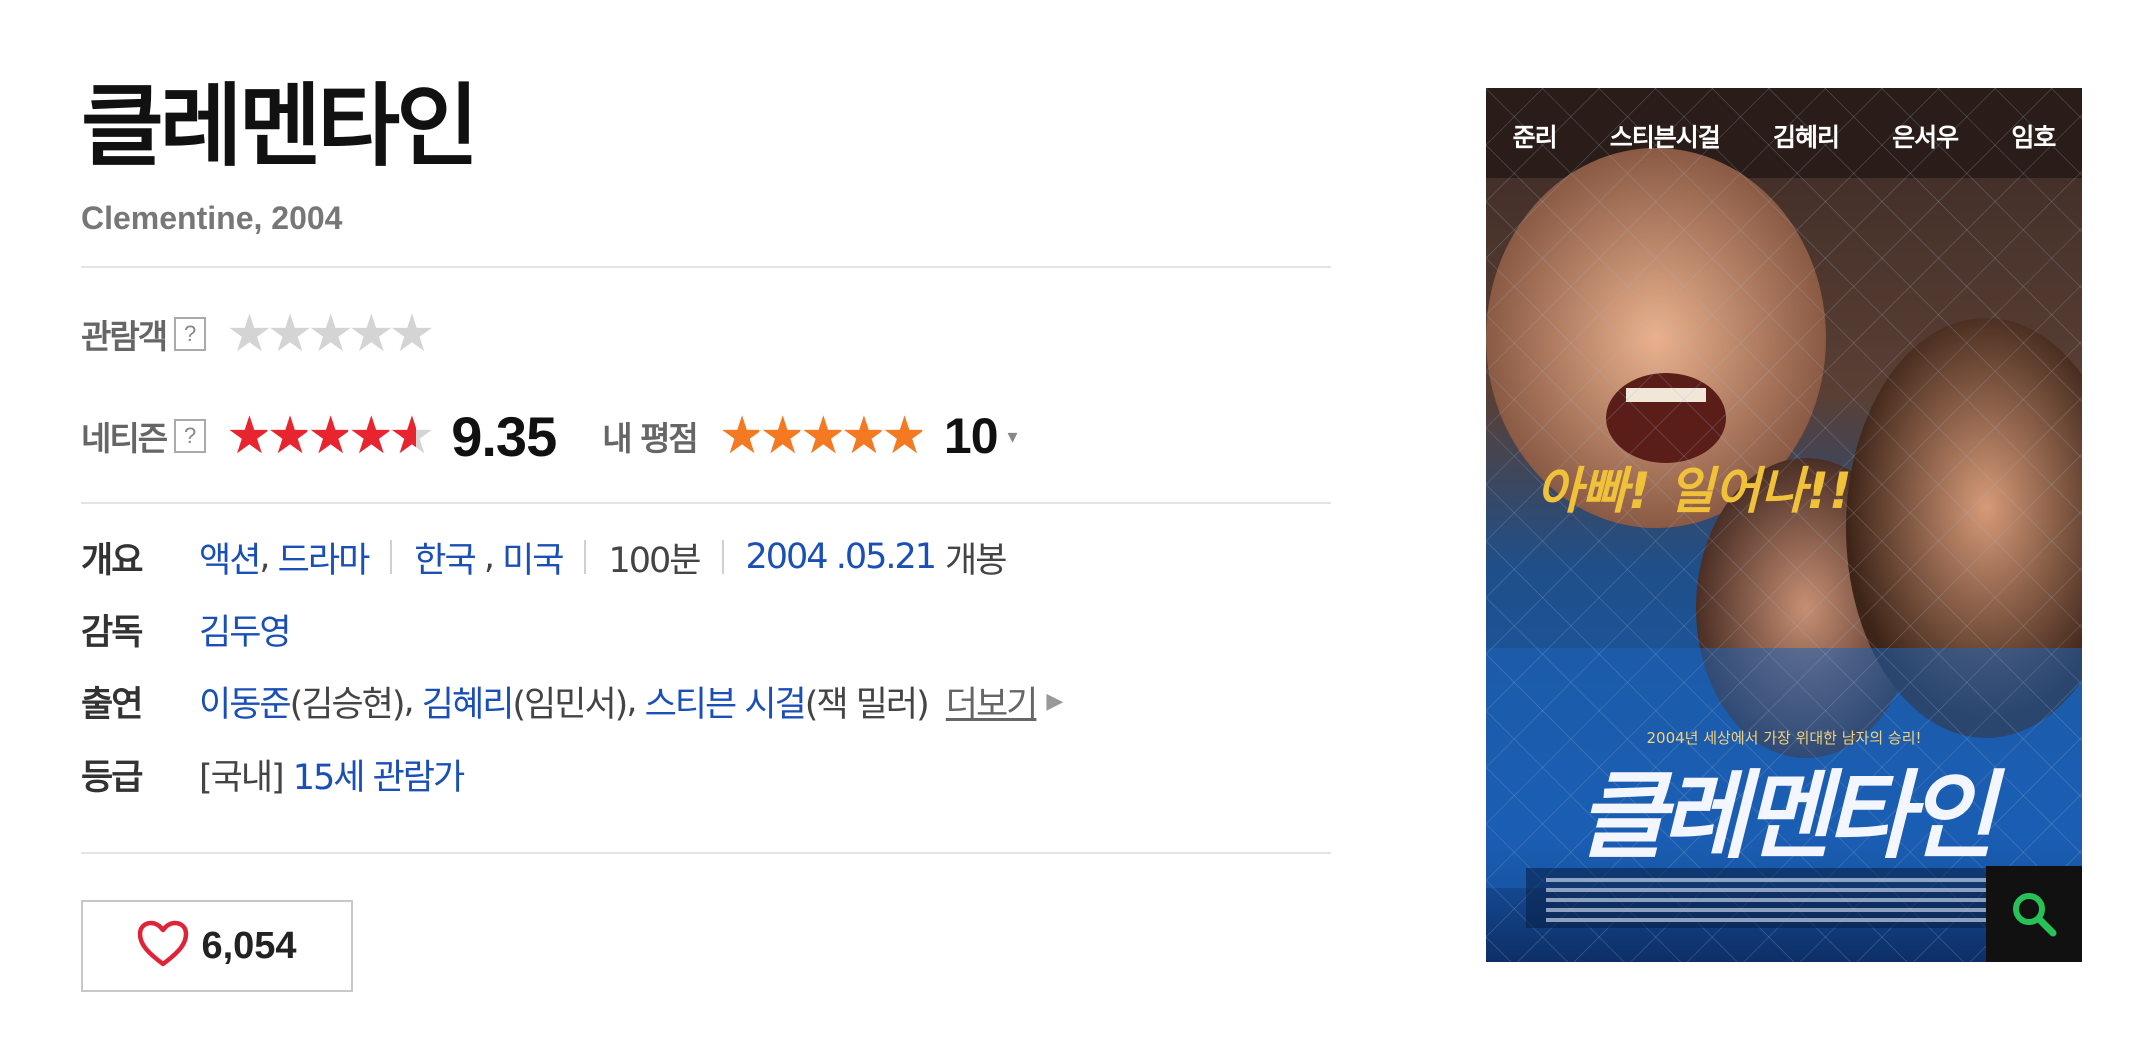 This screenshot has width=2138, height=1048. I want to click on actor-link: 김혜리, so click(468, 701).